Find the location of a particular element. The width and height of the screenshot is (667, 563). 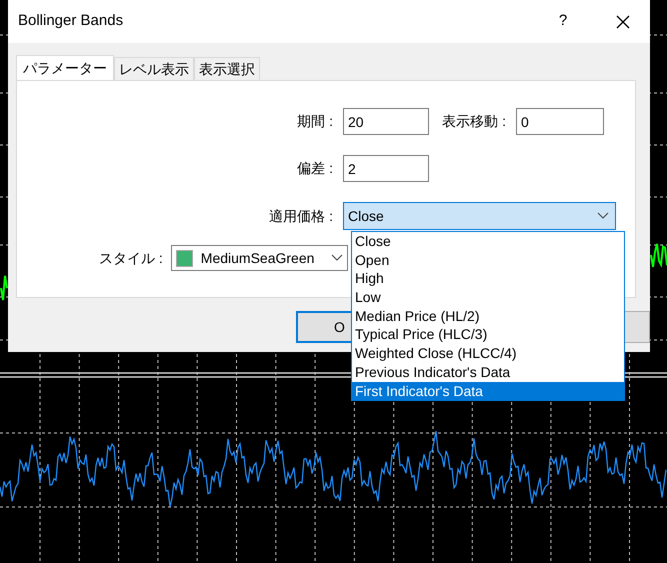

field-label: スタイル : is located at coordinates (131, 258).